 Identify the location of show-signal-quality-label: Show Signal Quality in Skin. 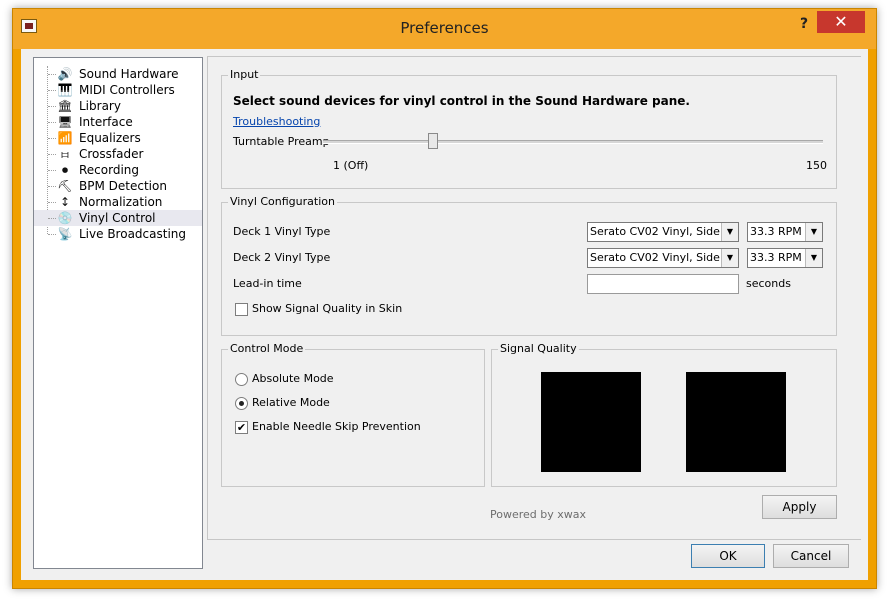
(327, 308).